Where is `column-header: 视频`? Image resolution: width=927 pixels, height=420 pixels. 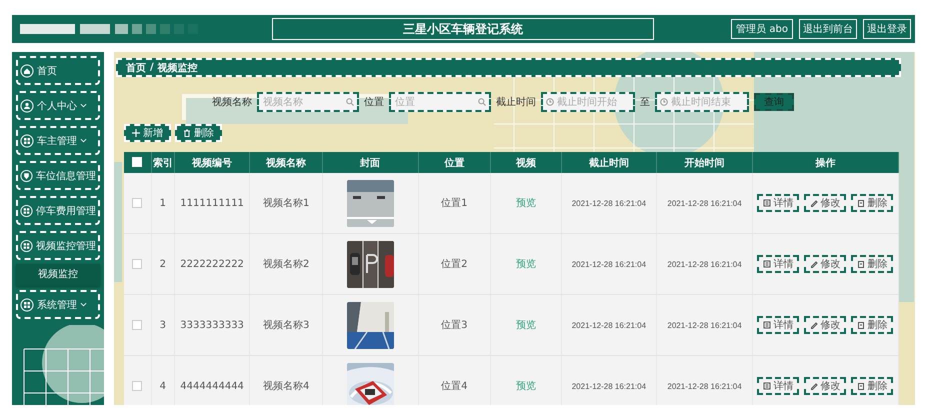 column-header: 视频 is located at coordinates (526, 163).